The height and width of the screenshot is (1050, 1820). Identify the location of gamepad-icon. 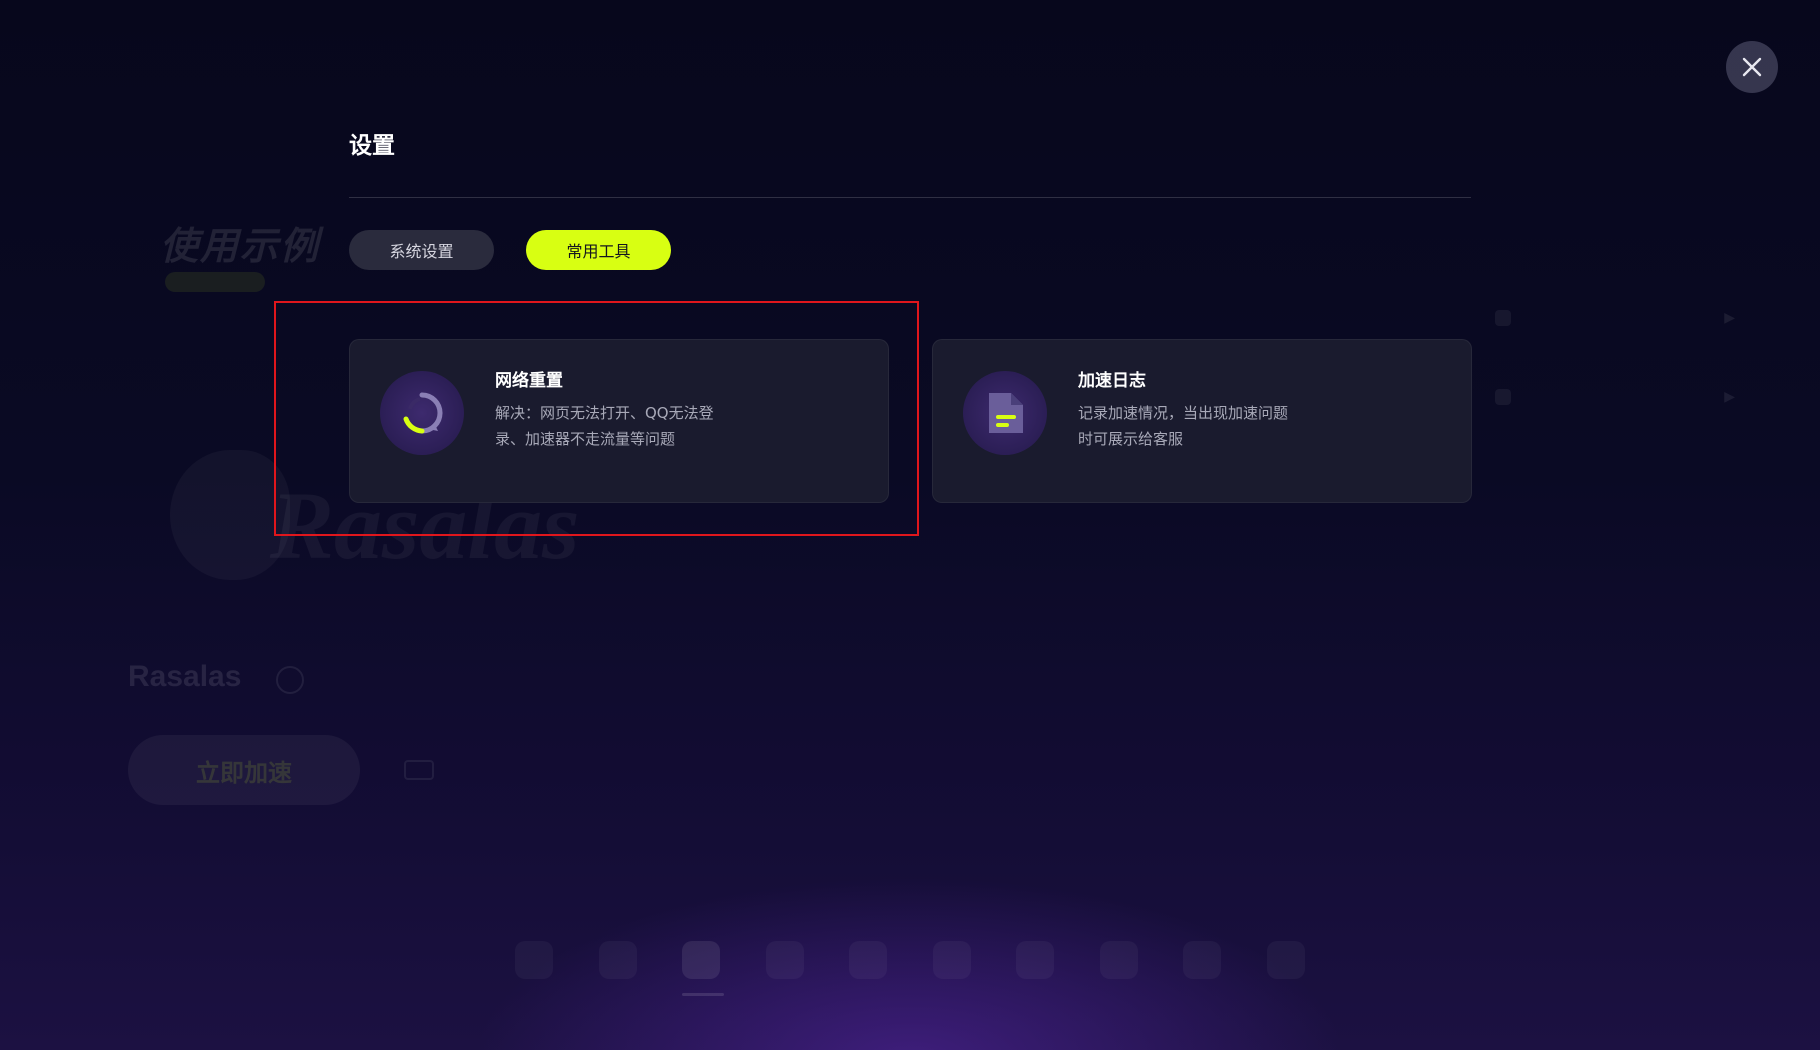
(701, 960).